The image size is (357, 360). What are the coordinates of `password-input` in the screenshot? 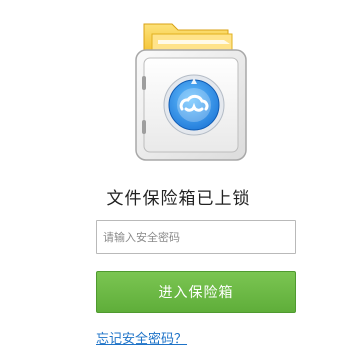 It's located at (196, 237).